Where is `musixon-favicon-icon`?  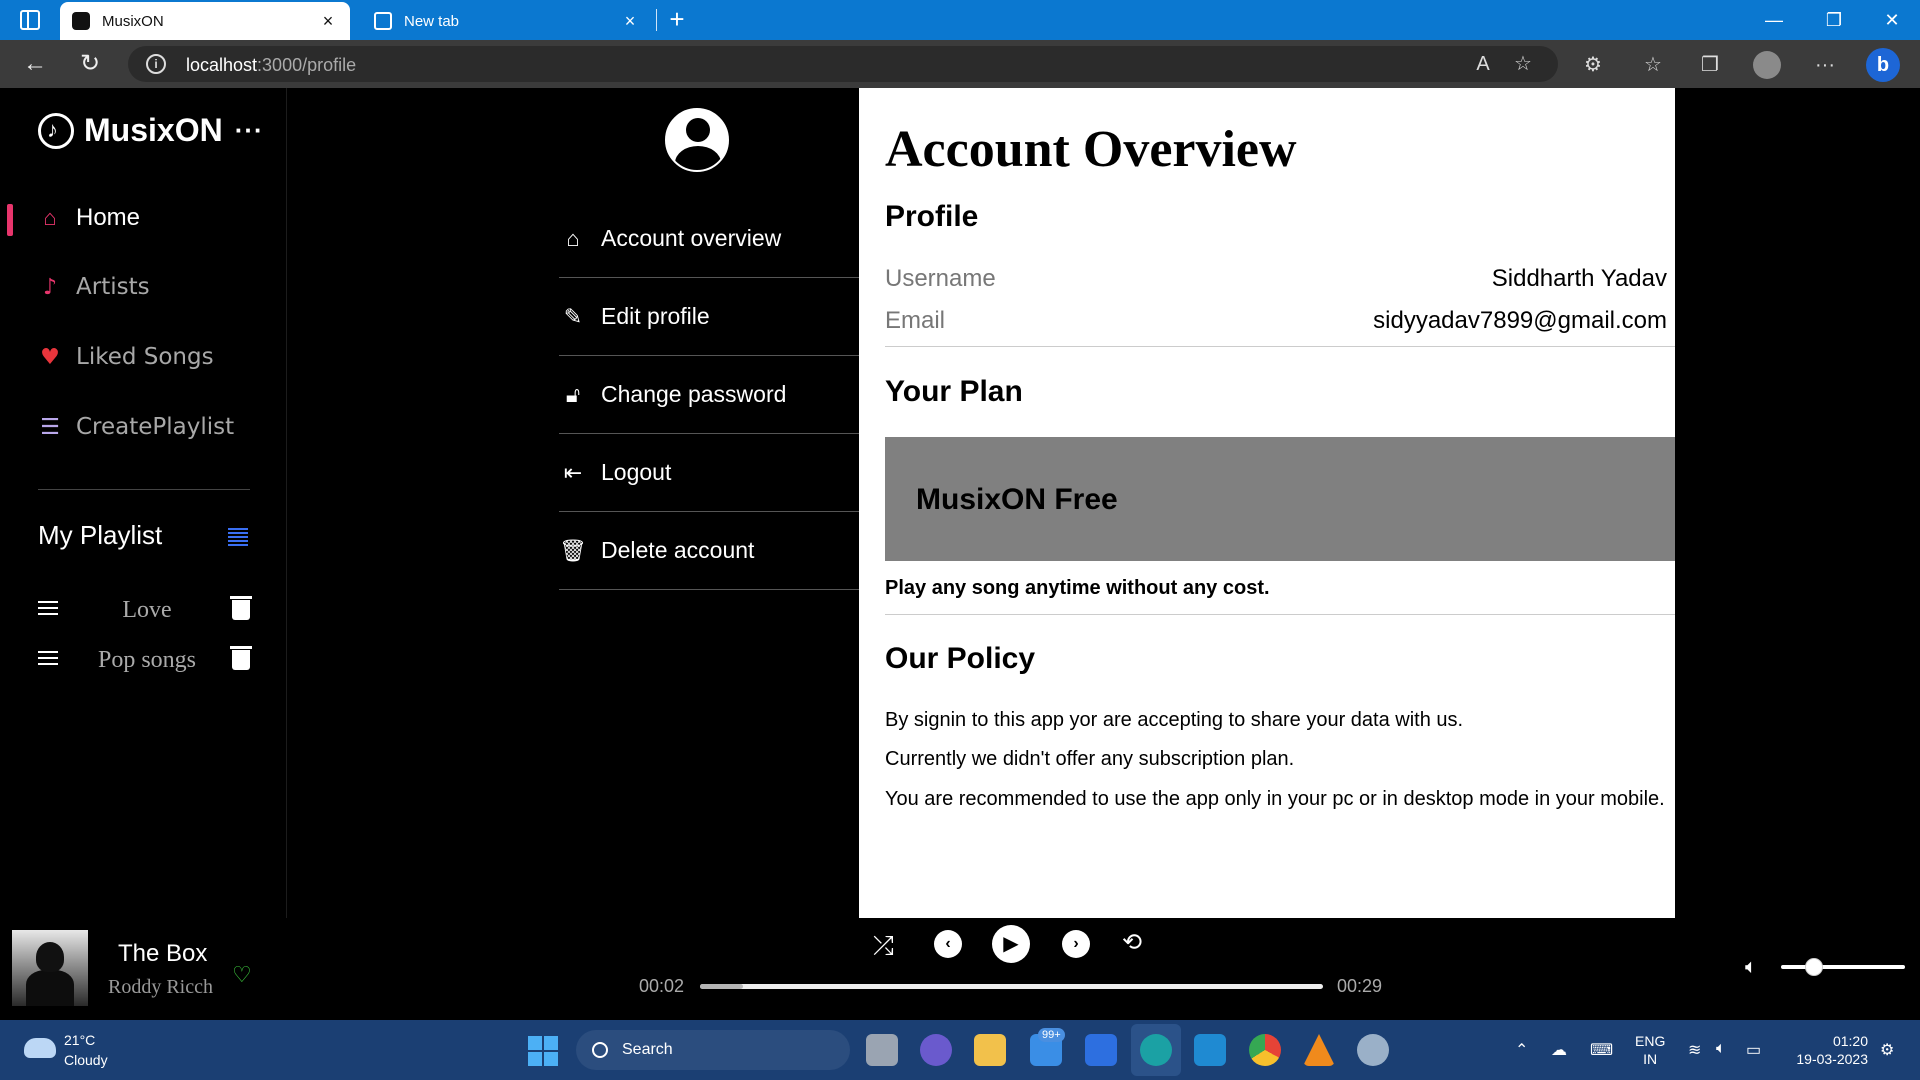 musixon-favicon-icon is located at coordinates (81, 21).